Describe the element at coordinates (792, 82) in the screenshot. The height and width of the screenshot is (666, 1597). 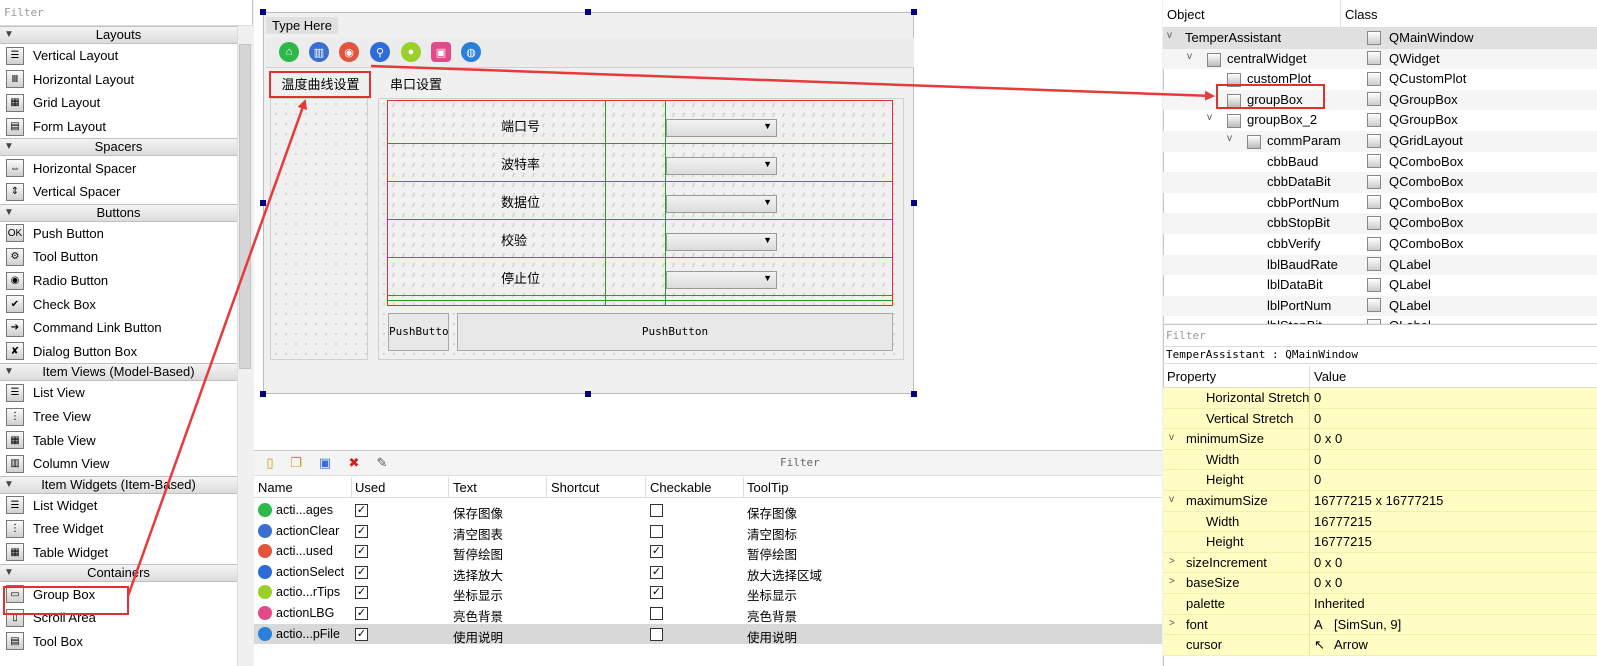
I see `arrow-tab-to-object` at that location.